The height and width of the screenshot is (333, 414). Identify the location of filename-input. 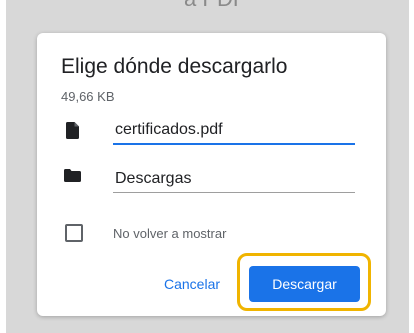
(234, 131).